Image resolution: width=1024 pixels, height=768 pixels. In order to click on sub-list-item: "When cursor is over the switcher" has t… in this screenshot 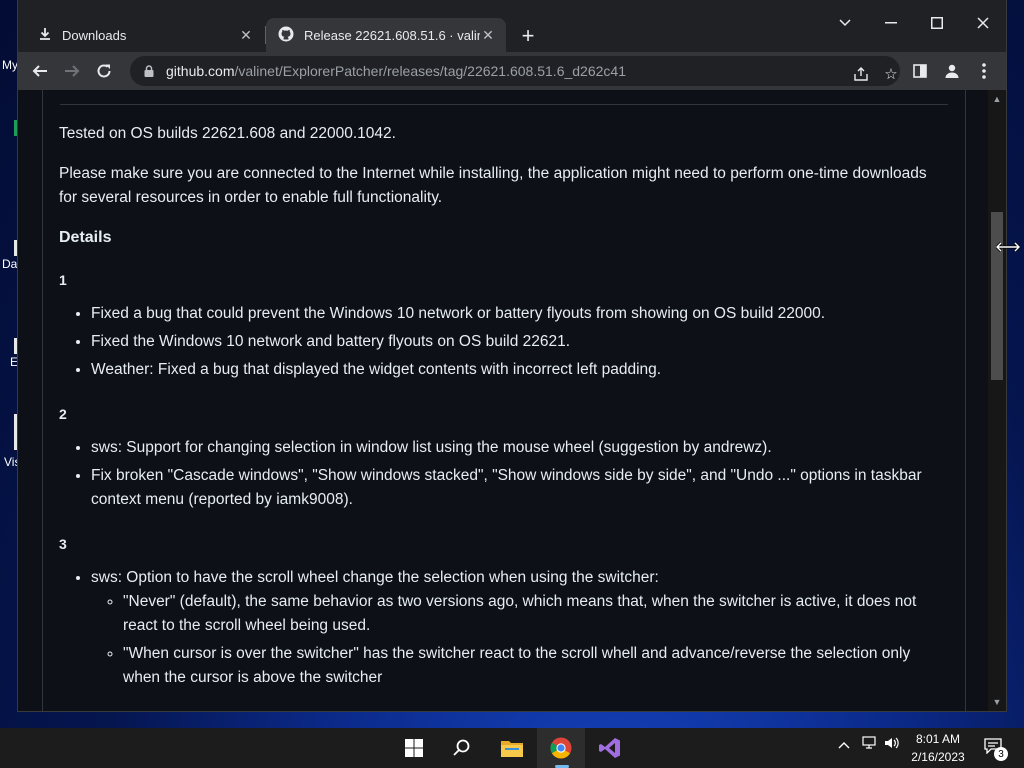, I will do `click(531, 666)`.